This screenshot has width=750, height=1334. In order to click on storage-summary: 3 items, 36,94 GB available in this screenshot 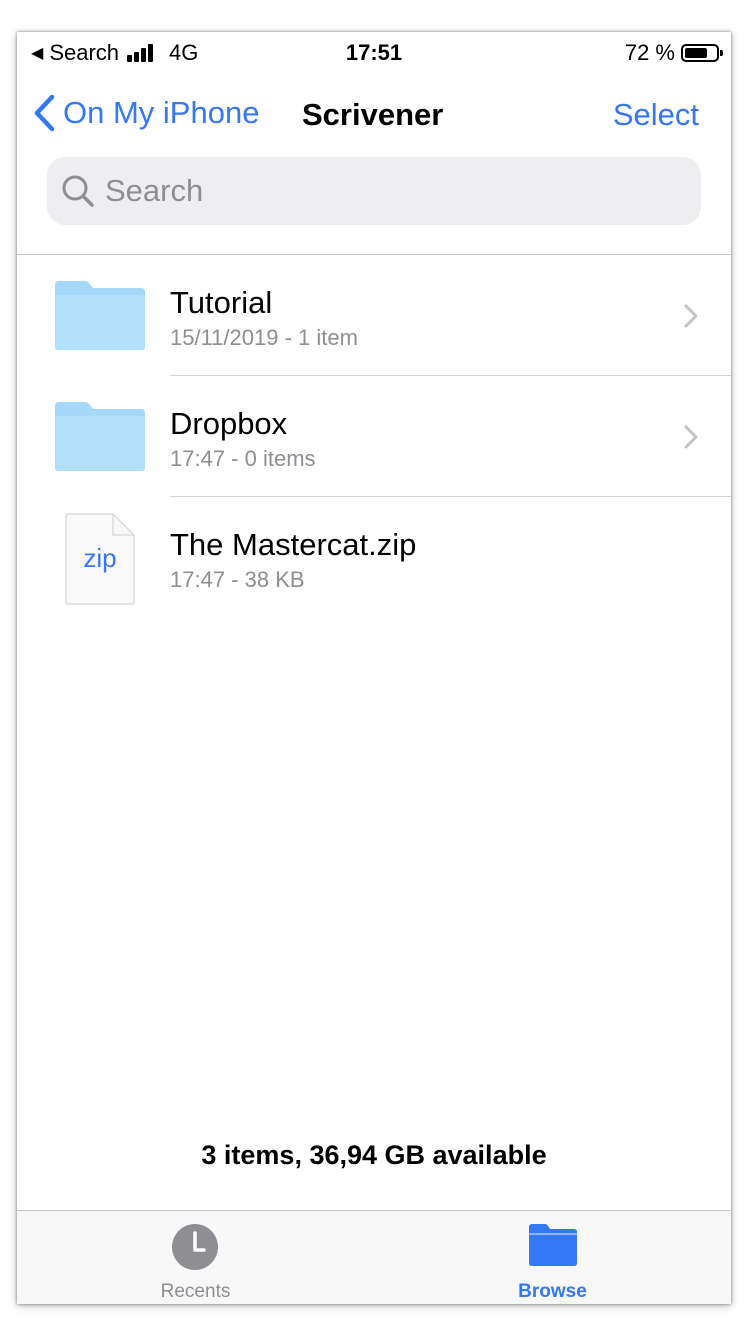, I will do `click(374, 1155)`.